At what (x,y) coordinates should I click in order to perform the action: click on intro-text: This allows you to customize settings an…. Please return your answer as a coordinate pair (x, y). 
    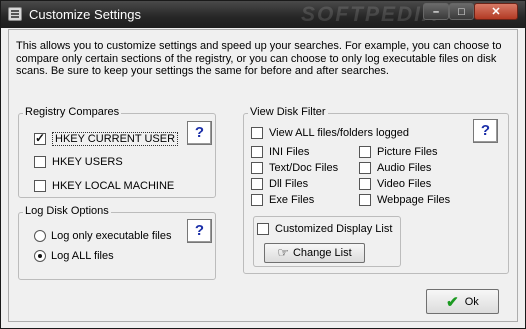
    Looking at the image, I should click on (259, 59).